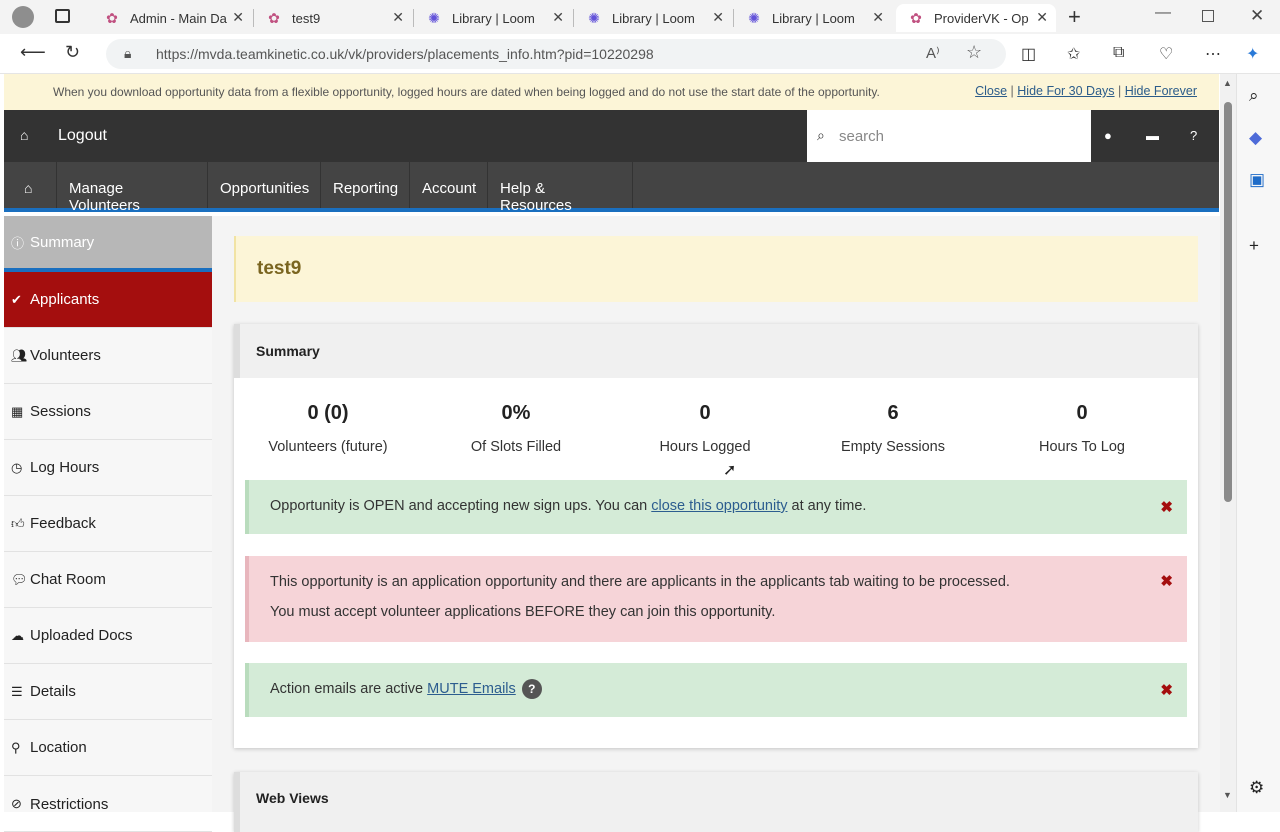 This screenshot has height=832, width=1280. I want to click on calendar-icon: ▦, so click(17, 411).